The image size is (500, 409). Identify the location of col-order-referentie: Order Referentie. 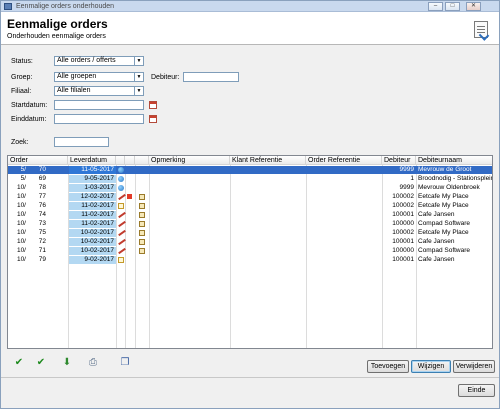
(344, 160).